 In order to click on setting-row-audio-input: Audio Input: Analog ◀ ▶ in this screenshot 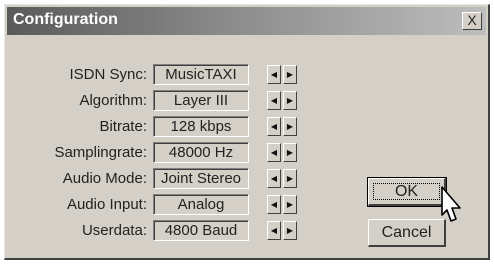, I will do `click(155, 206)`.